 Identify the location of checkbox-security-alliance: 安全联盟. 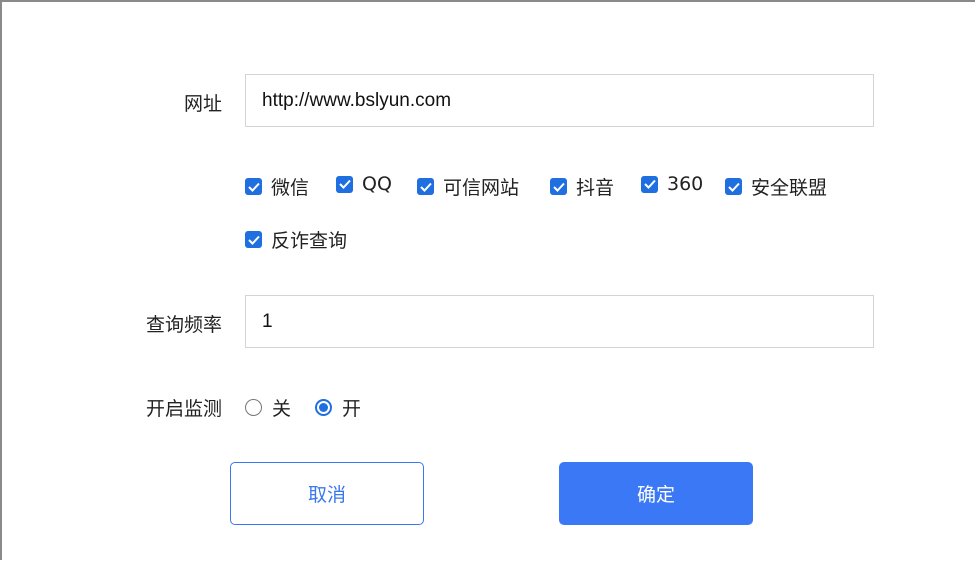
(776, 186).